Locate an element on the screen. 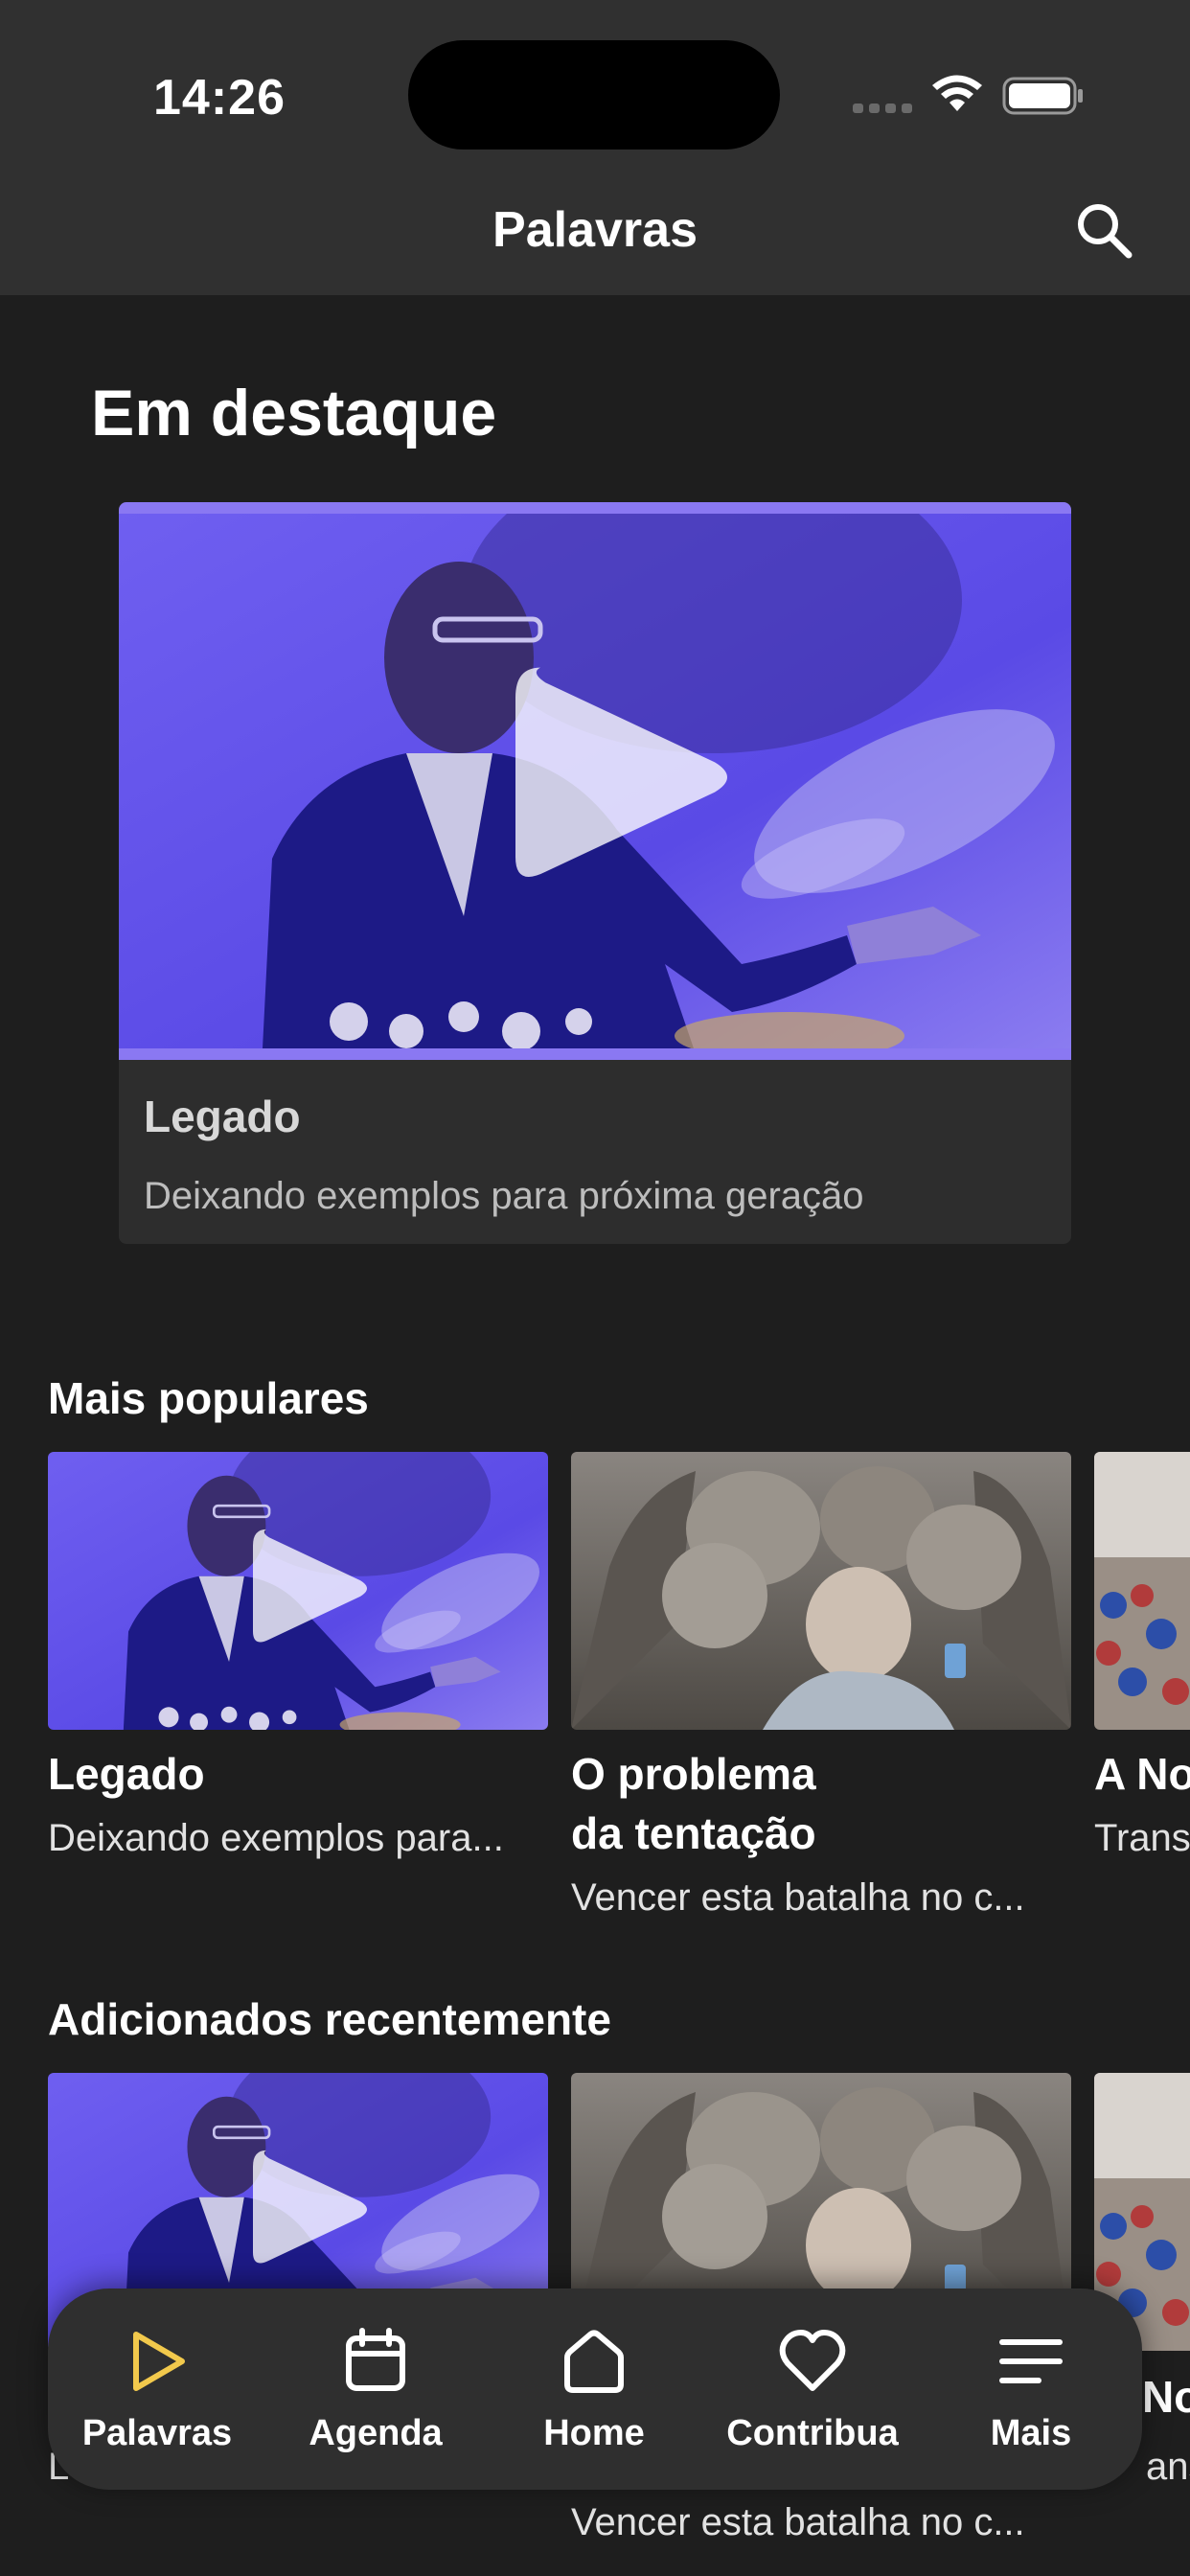  page-title: Palavras is located at coordinates (595, 230).